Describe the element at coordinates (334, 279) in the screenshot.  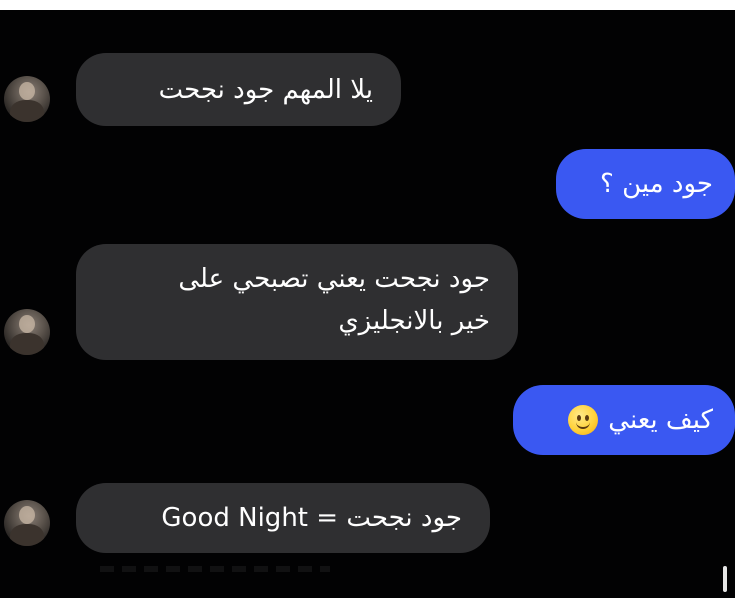
I see `message-text-line: جود نجحت يعني تصبحي على` at that location.